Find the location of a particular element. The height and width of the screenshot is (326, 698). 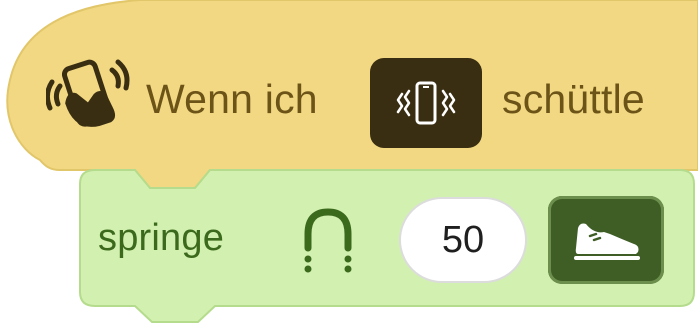

jump-height-value: 50 is located at coordinates (463, 239).